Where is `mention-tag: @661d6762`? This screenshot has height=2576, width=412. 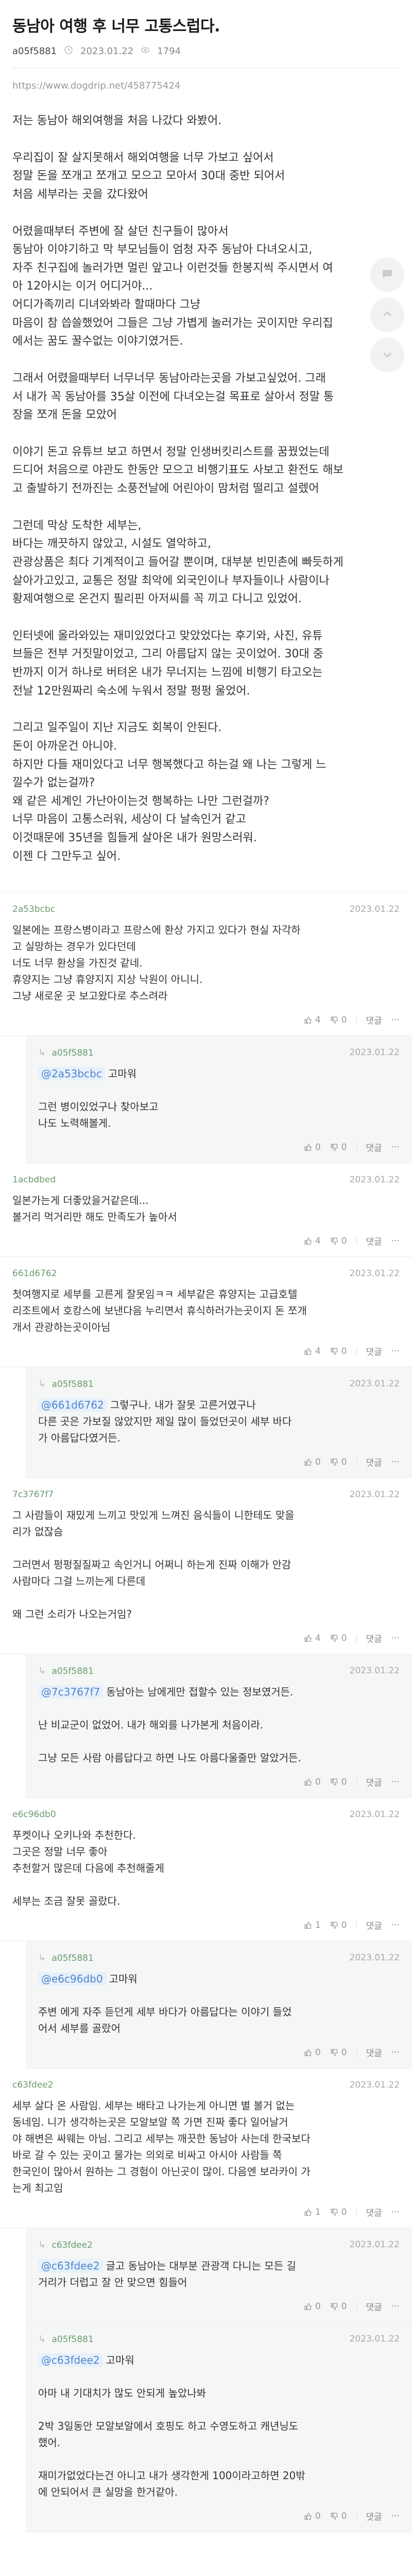 mention-tag: @661d6762 is located at coordinates (72, 1405).